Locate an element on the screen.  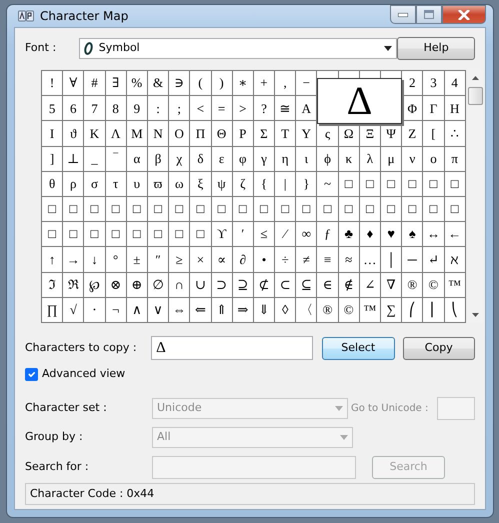
character-cell: ∝ is located at coordinates (222, 259).